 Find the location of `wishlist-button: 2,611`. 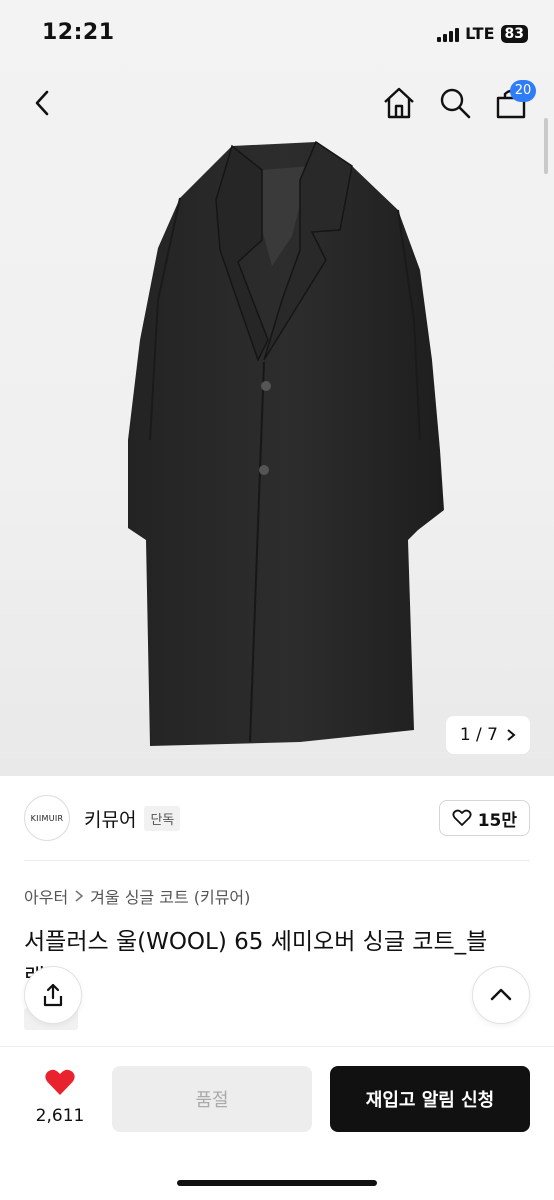

wishlist-button: 2,611 is located at coordinates (60, 1097).